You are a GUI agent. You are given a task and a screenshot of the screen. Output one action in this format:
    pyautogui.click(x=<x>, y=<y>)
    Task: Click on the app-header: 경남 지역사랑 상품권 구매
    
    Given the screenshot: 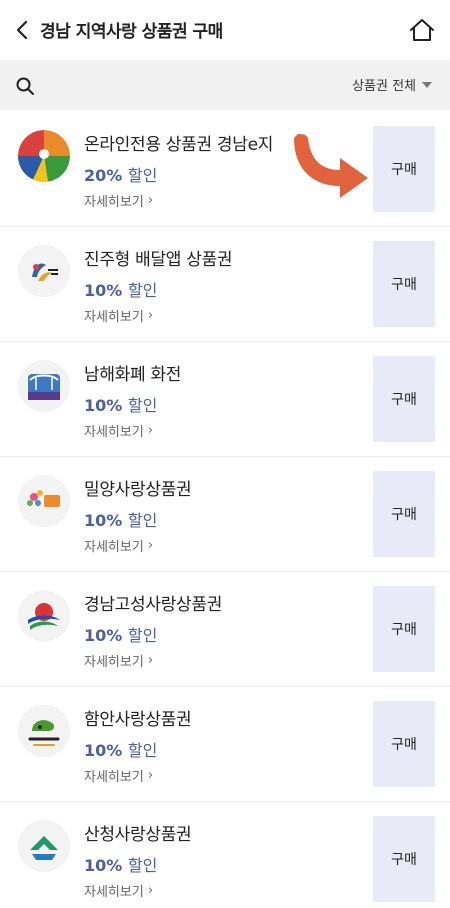 What is the action you would take?
    pyautogui.click(x=225, y=30)
    